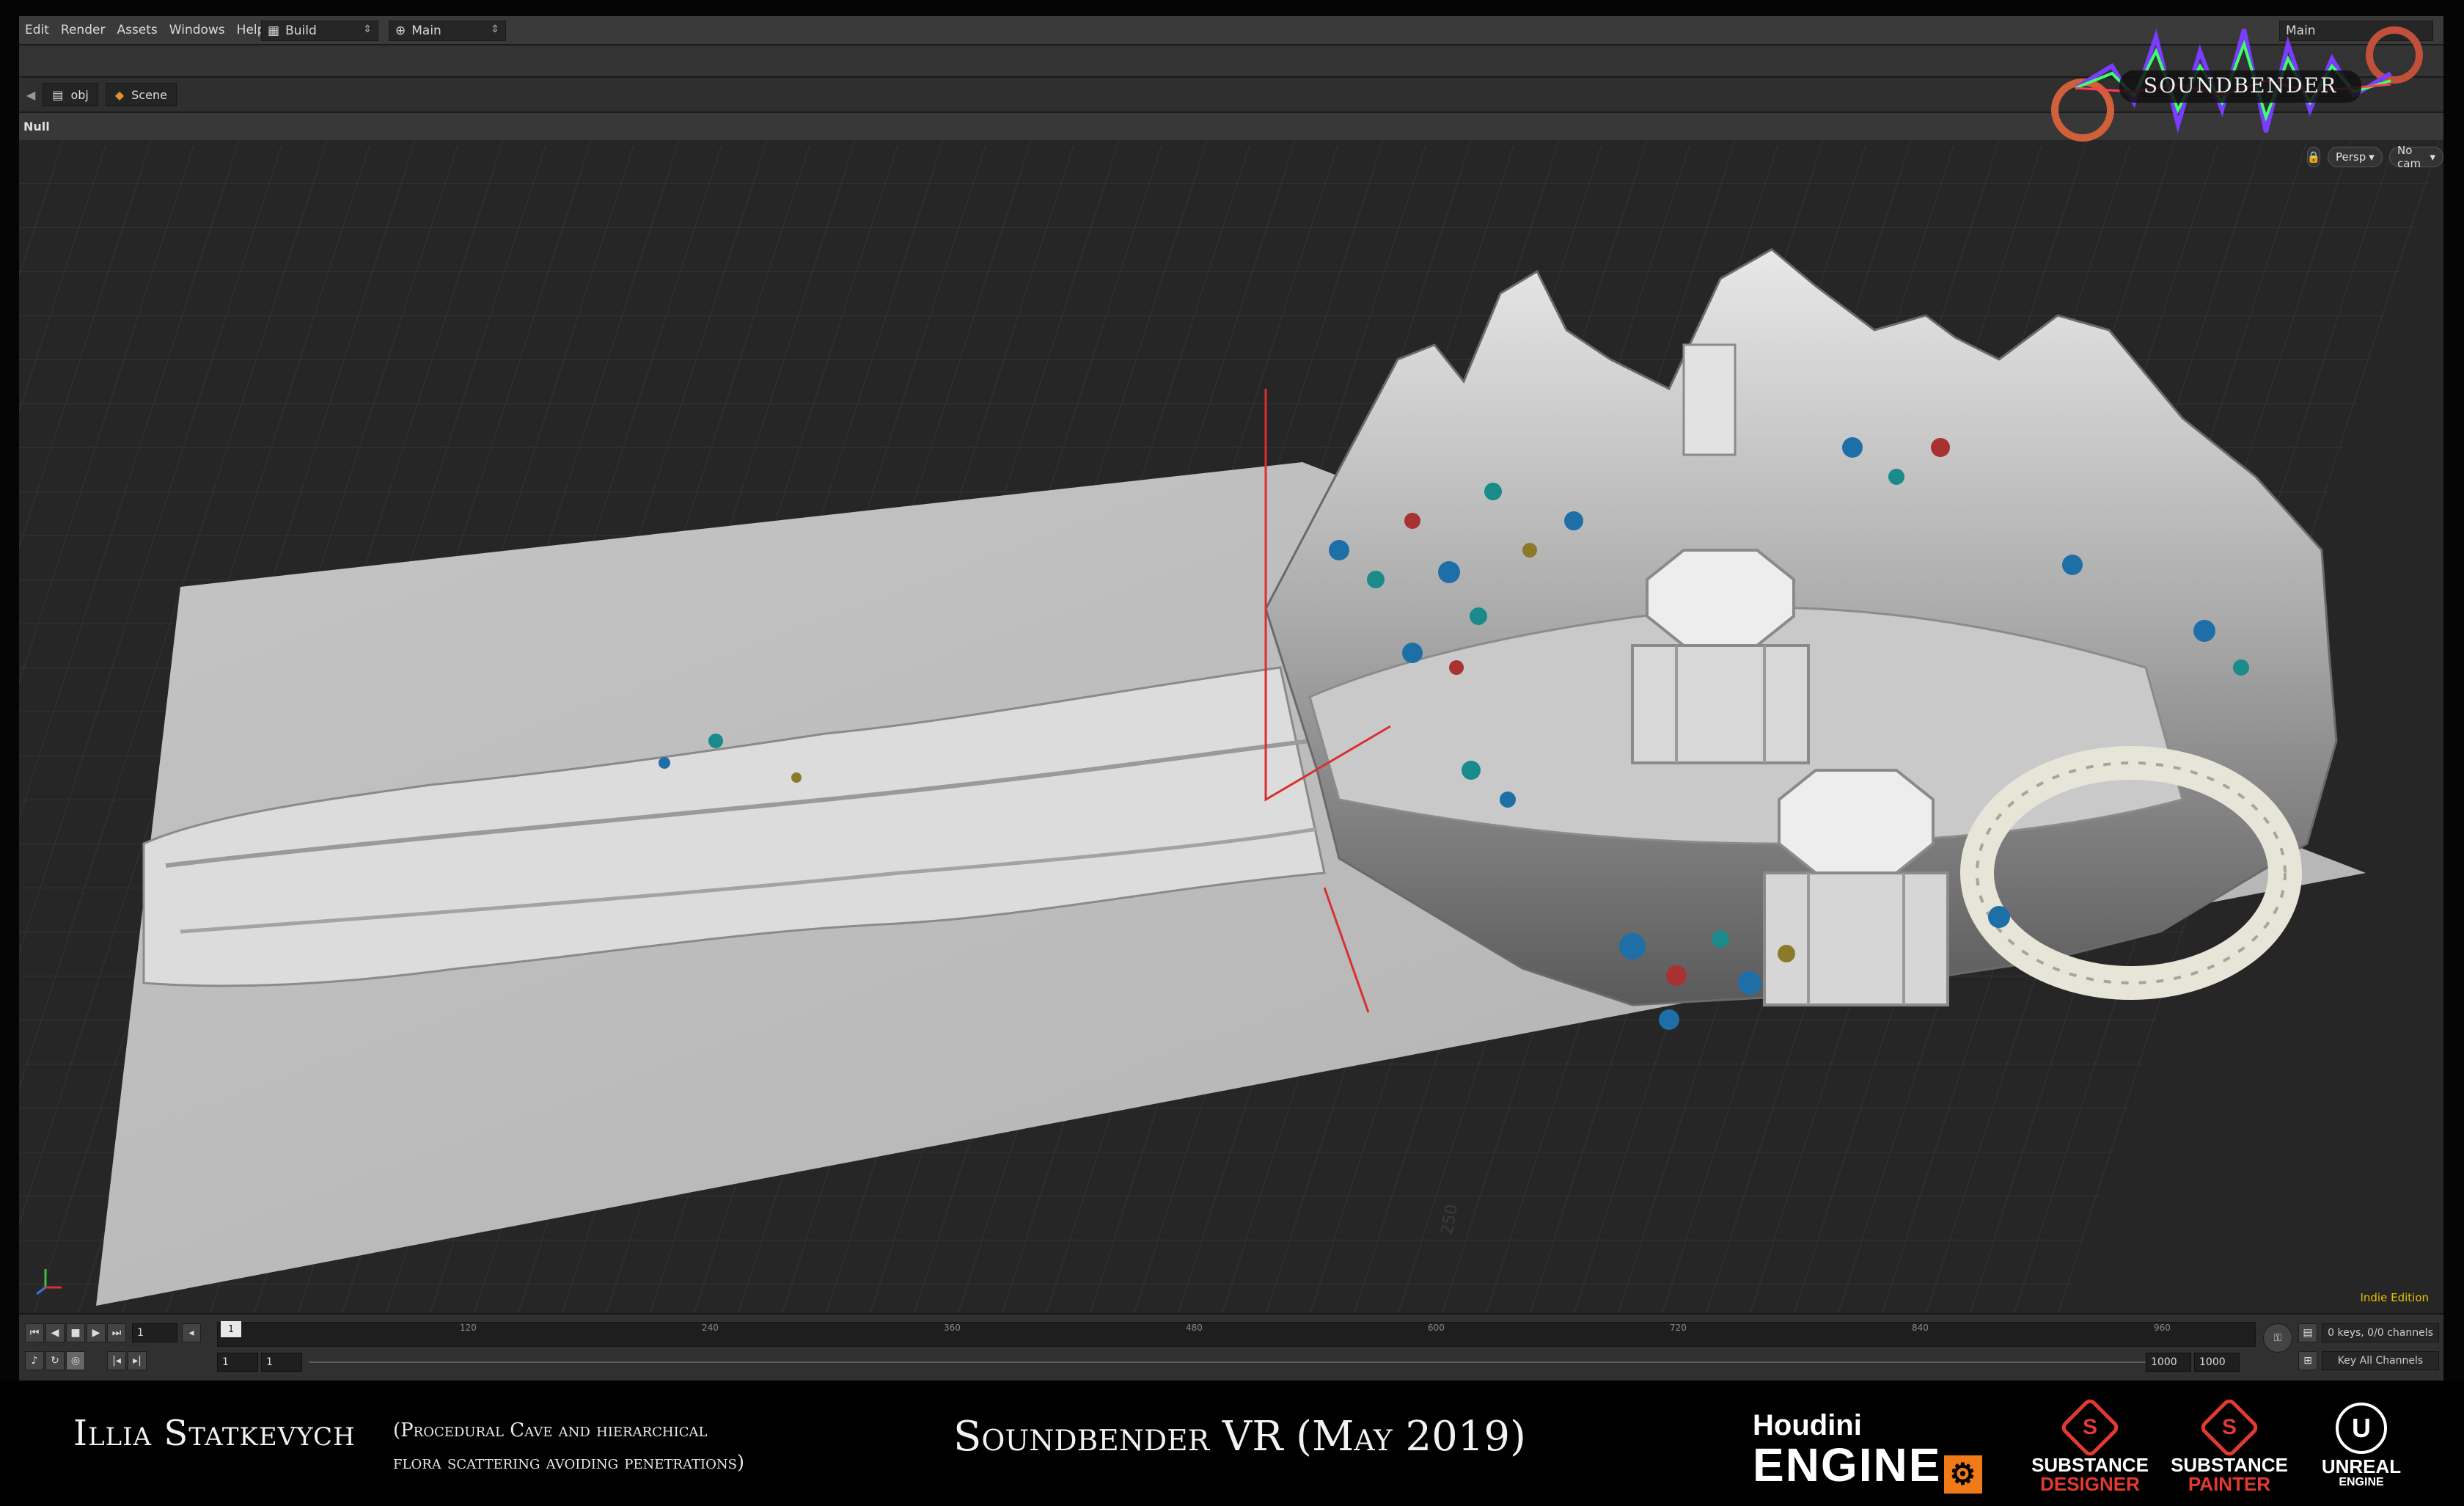 The image size is (2464, 1506). What do you see at coordinates (1233, 1362) in the screenshot?
I see `range-slider` at bounding box center [1233, 1362].